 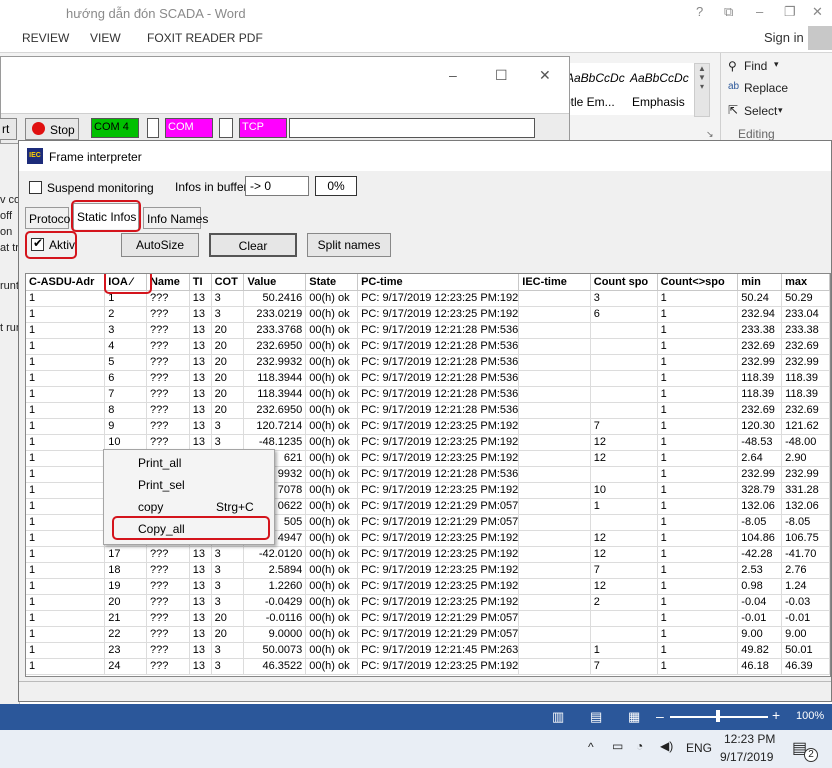 I want to click on tab-info-names: Info Names, so click(x=175, y=218).